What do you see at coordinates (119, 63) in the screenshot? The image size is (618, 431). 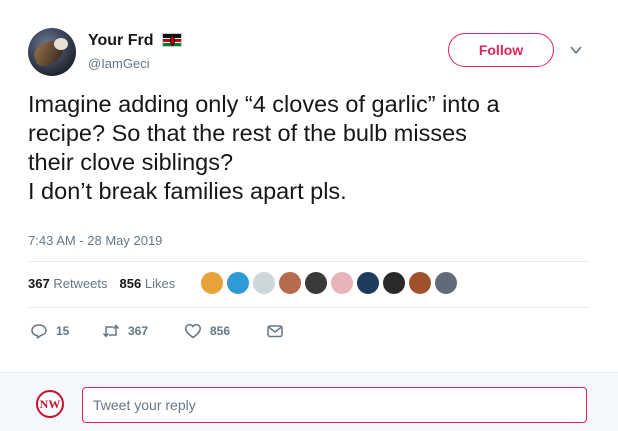 I see `user-handle: @IamGeci` at bounding box center [119, 63].